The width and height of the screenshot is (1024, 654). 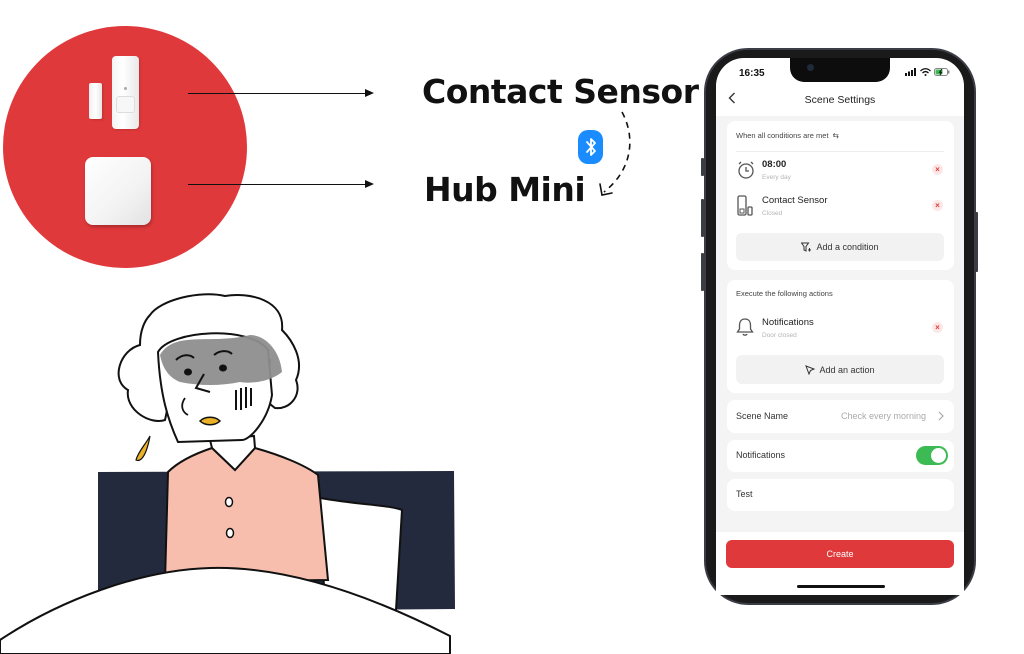 What do you see at coordinates (774, 164) in the screenshot?
I see `condition-title: 08:00` at bounding box center [774, 164].